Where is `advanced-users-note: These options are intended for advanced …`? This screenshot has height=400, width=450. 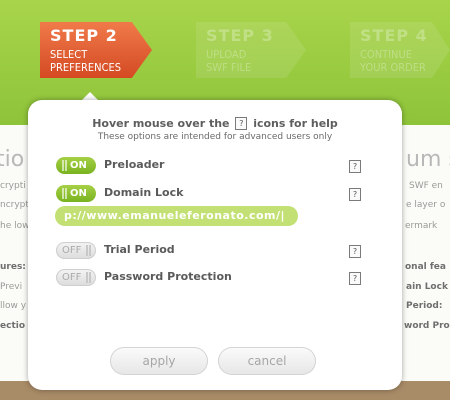 advanced-users-note: These options are intended for advanced … is located at coordinates (215, 137).